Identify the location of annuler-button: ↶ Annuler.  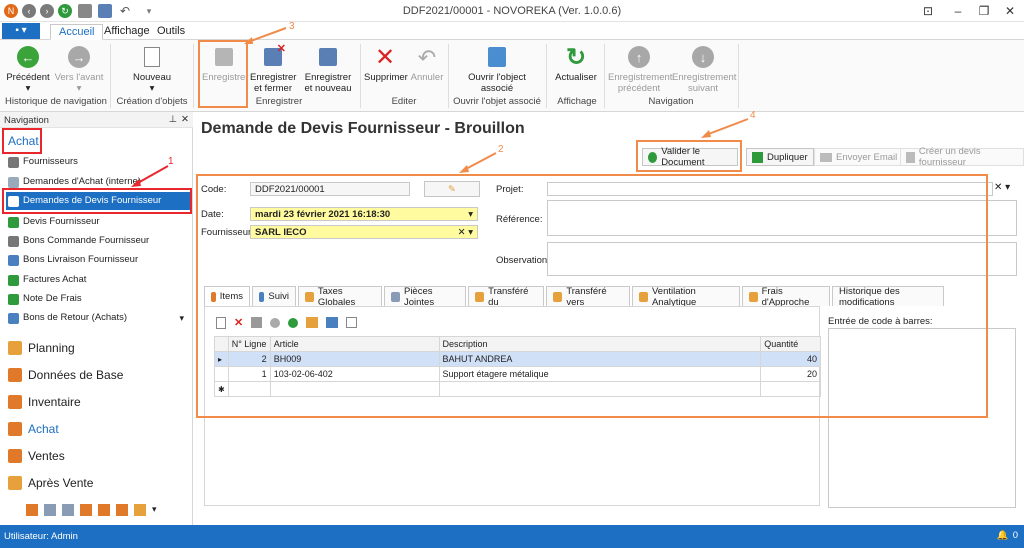
(427, 62).